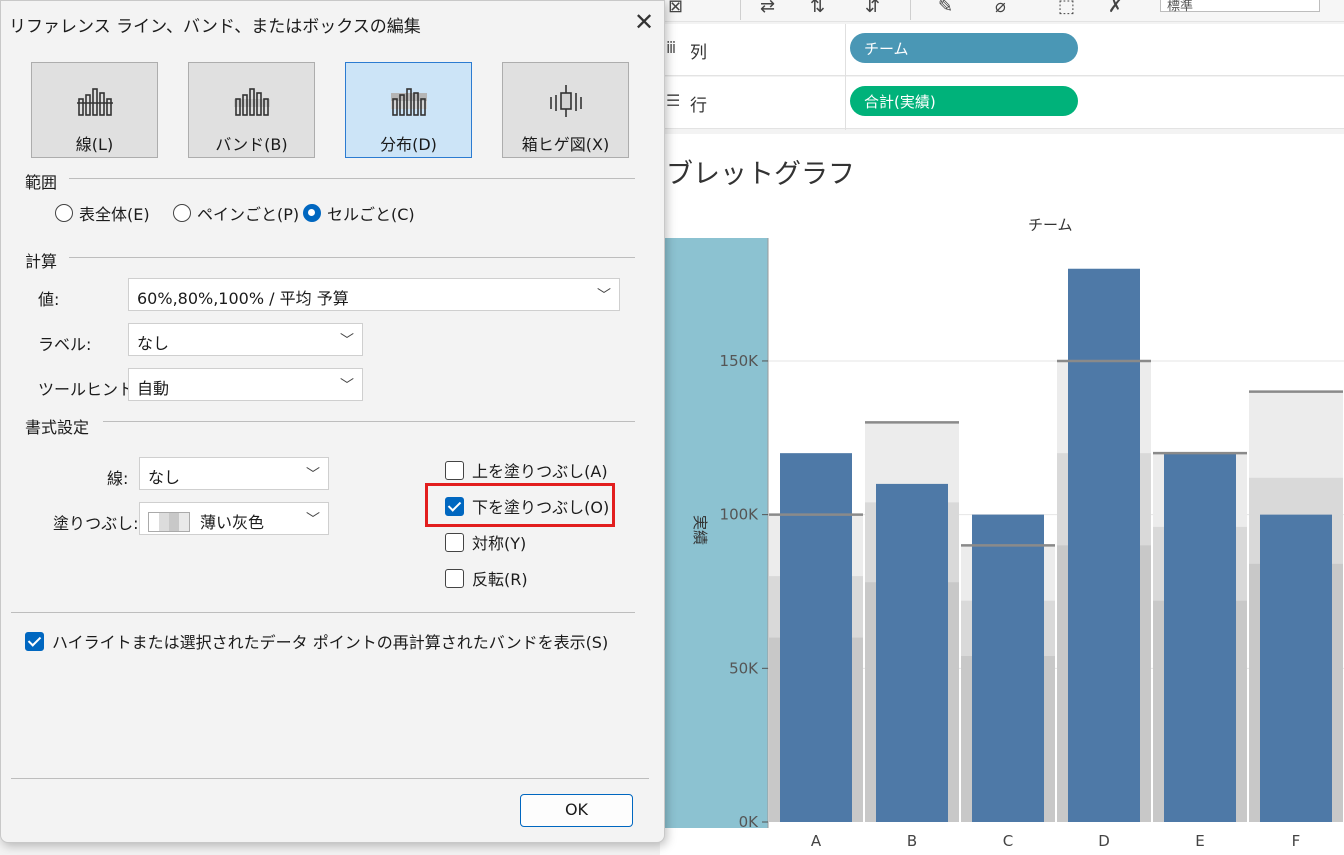  What do you see at coordinates (500, 579) in the screenshot?
I see `reverse-label: 反転(R)` at bounding box center [500, 579].